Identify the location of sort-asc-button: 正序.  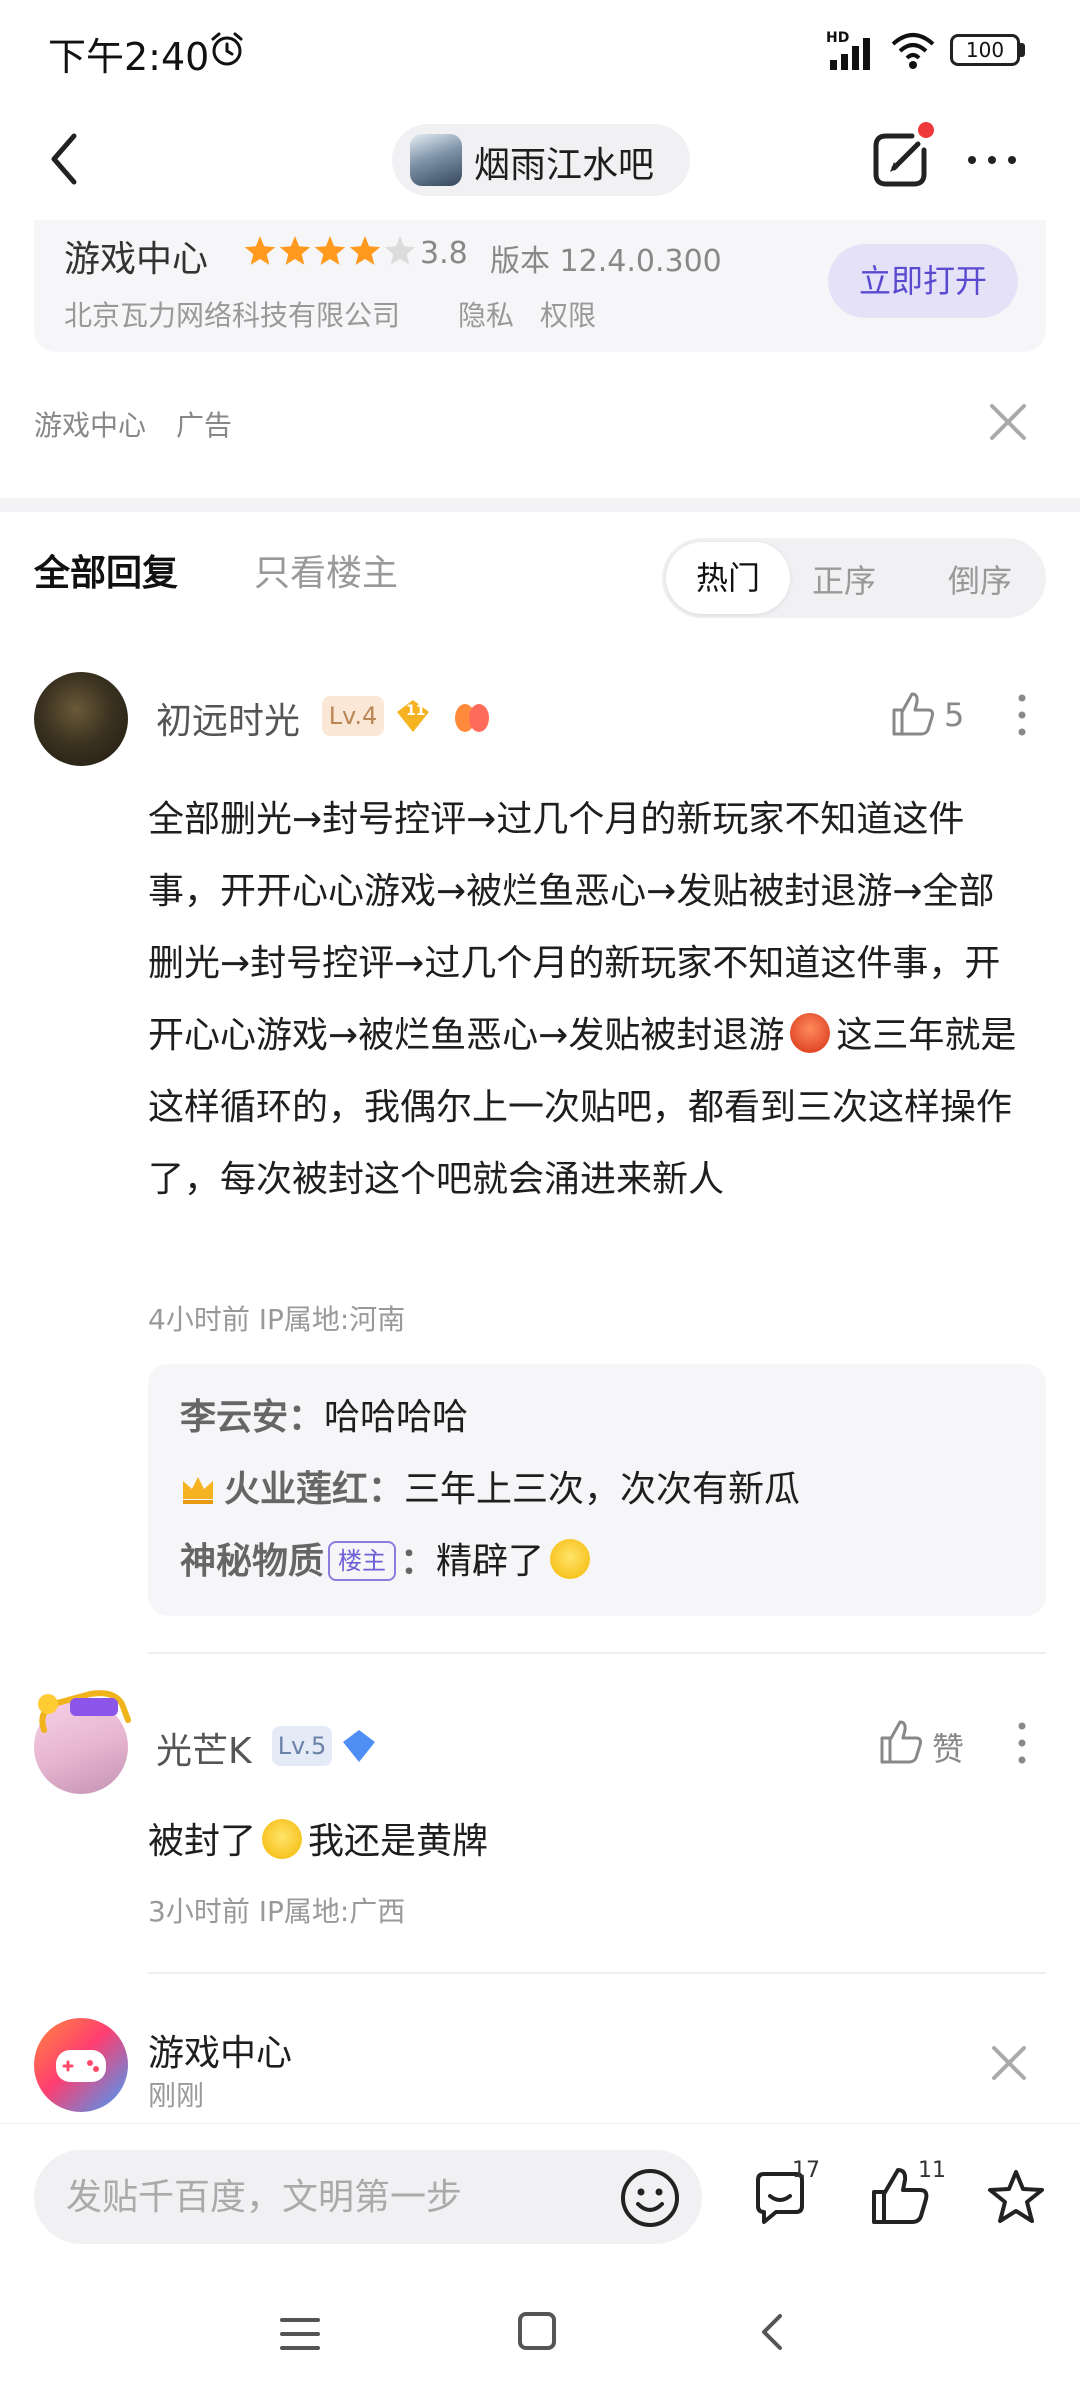
(844, 579).